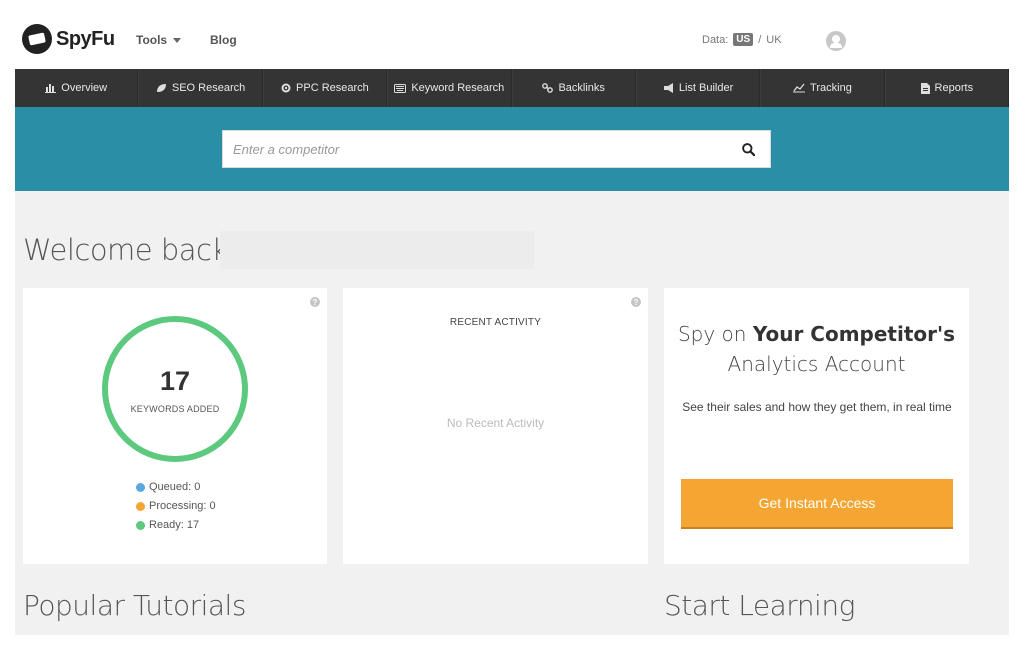 Image resolution: width=1026 pixels, height=655 pixels. What do you see at coordinates (581, 88) in the screenshot?
I see `nav-backlinks-label: Backlinks` at bounding box center [581, 88].